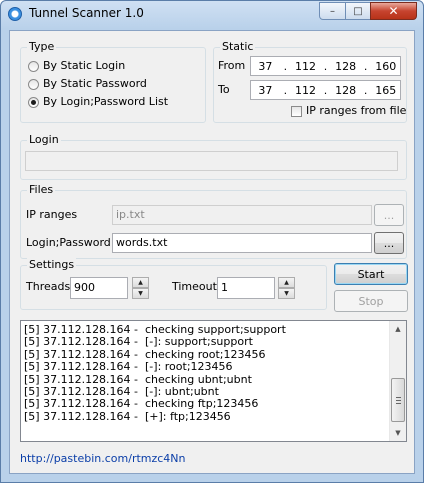  Describe the element at coordinates (286, 282) in the screenshot. I see `timeout-up-arrow-icon: ▲` at that location.